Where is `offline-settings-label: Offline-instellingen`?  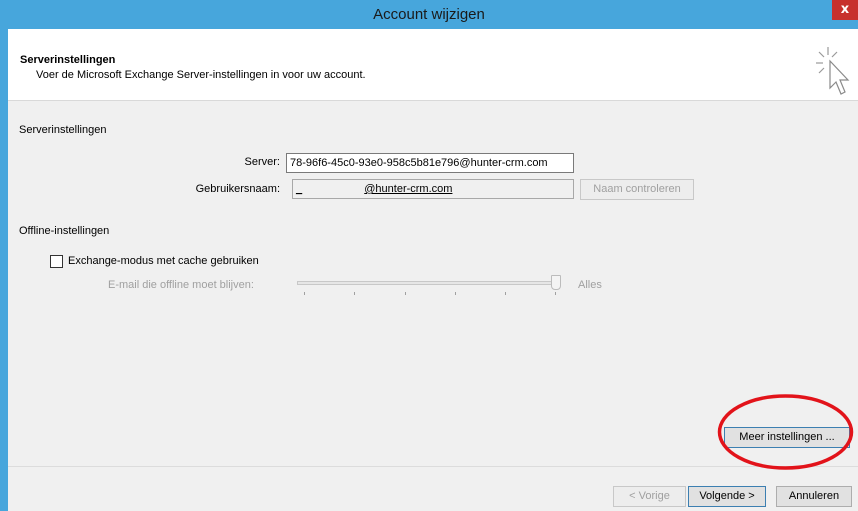 offline-settings-label: Offline-instellingen is located at coordinates (64, 231).